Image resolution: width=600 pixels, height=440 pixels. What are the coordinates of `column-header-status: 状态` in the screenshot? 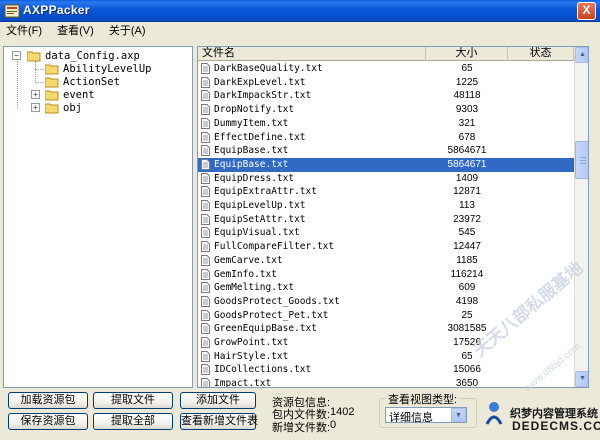 It's located at (541, 54).